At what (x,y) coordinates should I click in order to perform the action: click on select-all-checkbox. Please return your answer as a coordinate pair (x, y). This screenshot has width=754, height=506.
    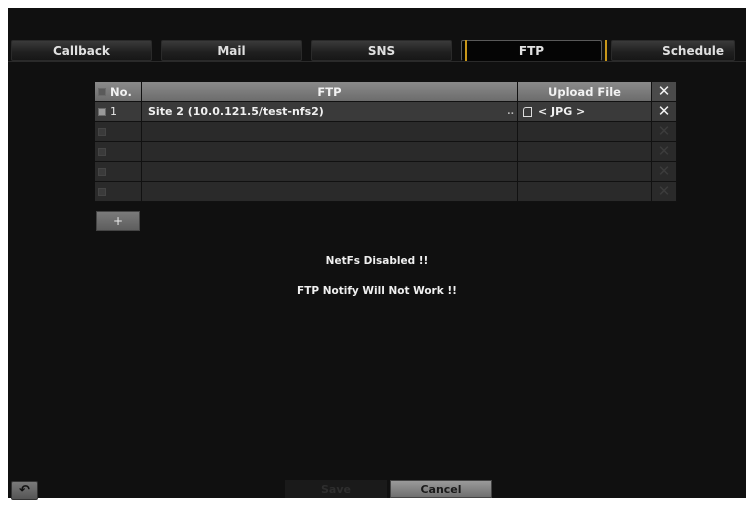
    Looking at the image, I should click on (102, 91).